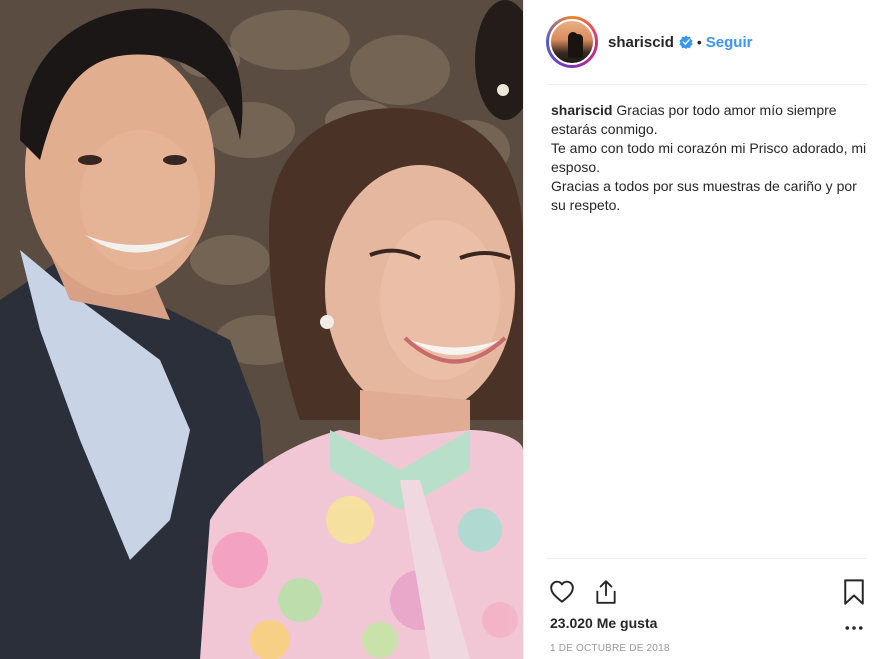 The image size is (894, 659). What do you see at coordinates (706, 558) in the screenshot?
I see `actions-divider` at bounding box center [706, 558].